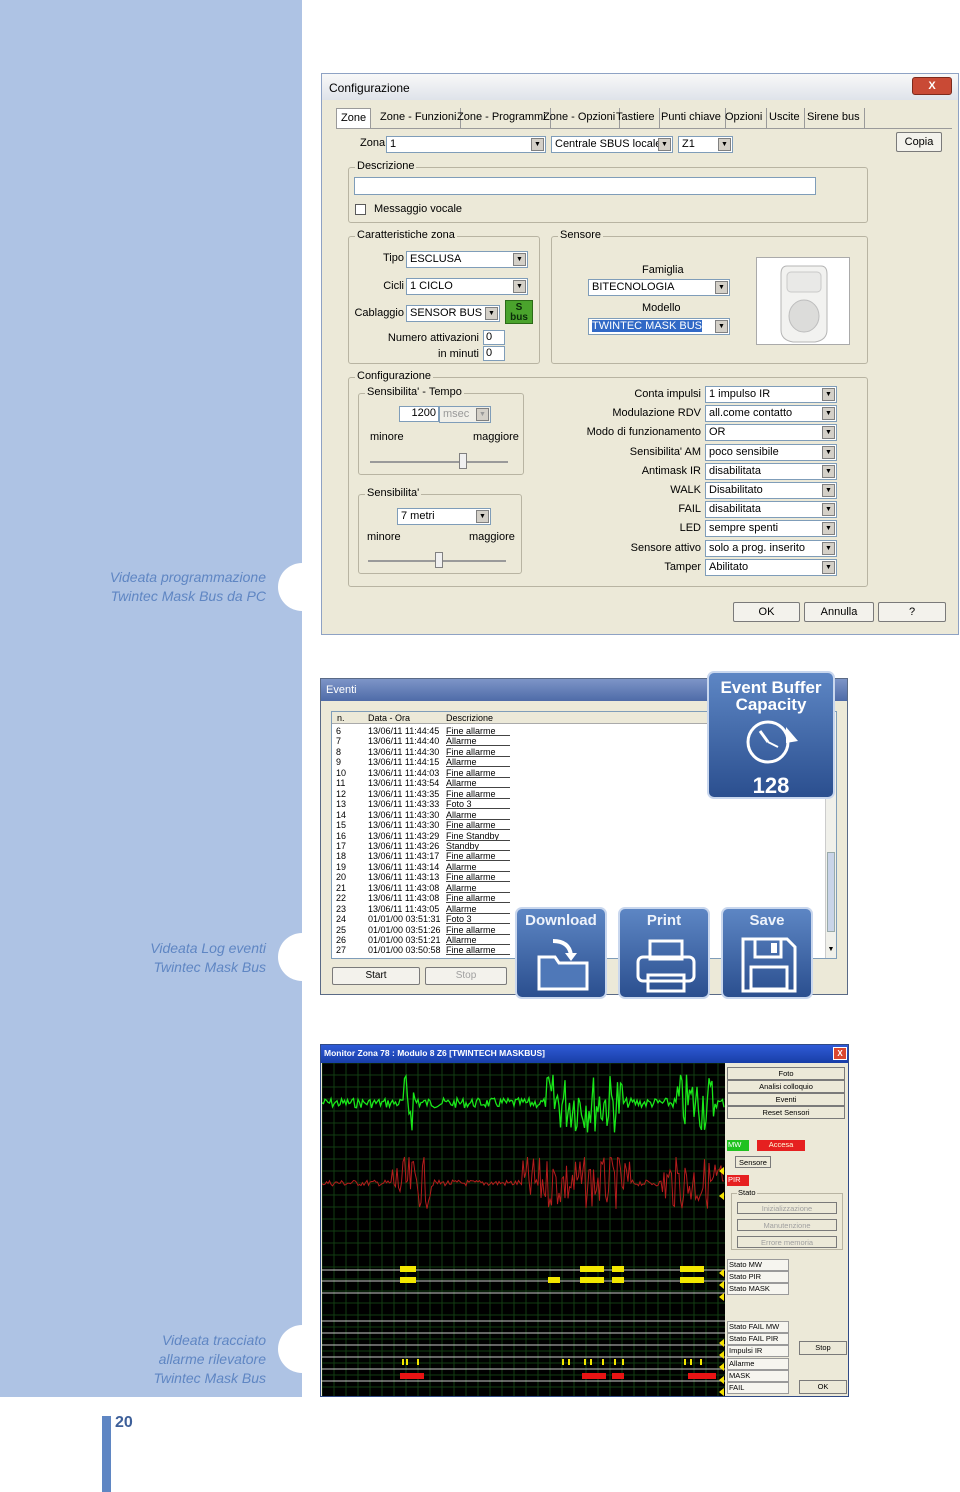  I want to click on table-row: 15 13/06/11 11:43:30 Fine allarme, so click(579, 825).